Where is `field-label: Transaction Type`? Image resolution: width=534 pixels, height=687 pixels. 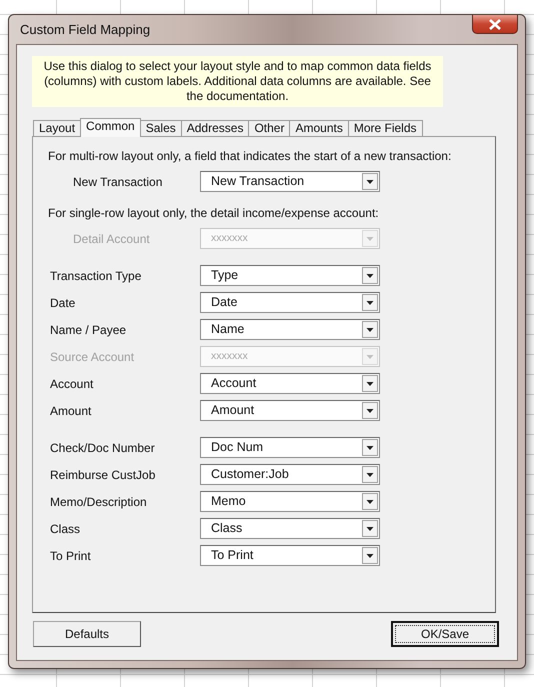
field-label: Transaction Type is located at coordinates (95, 276).